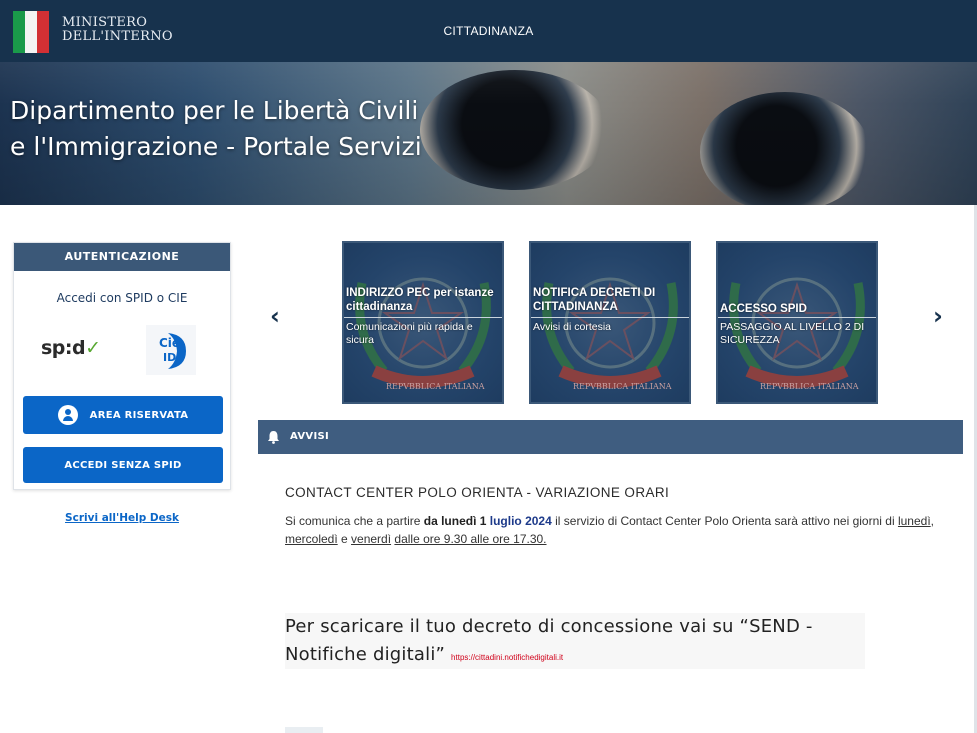  What do you see at coordinates (122, 298) in the screenshot?
I see `auth-subtitle: Accedi con SPID o CIE` at bounding box center [122, 298].